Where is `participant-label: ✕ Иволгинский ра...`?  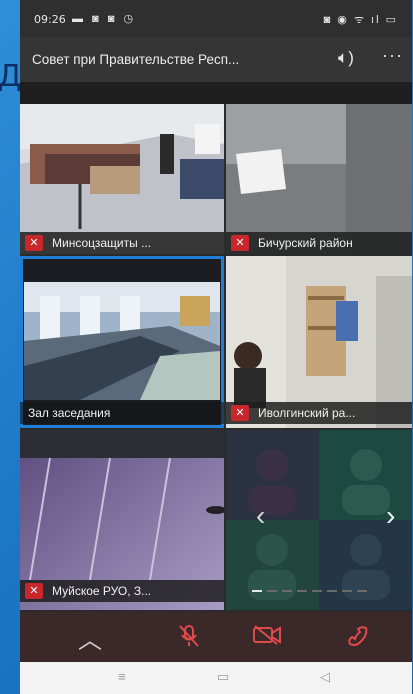 participant-label: ✕ Иволгинский ра... is located at coordinates (319, 413).